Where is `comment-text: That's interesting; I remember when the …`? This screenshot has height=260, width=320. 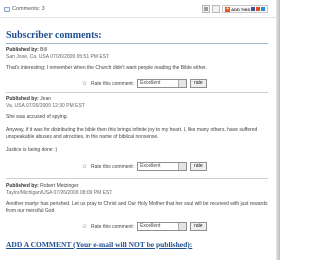 comment-text: That's interesting; I remember when the … is located at coordinates (106, 68).